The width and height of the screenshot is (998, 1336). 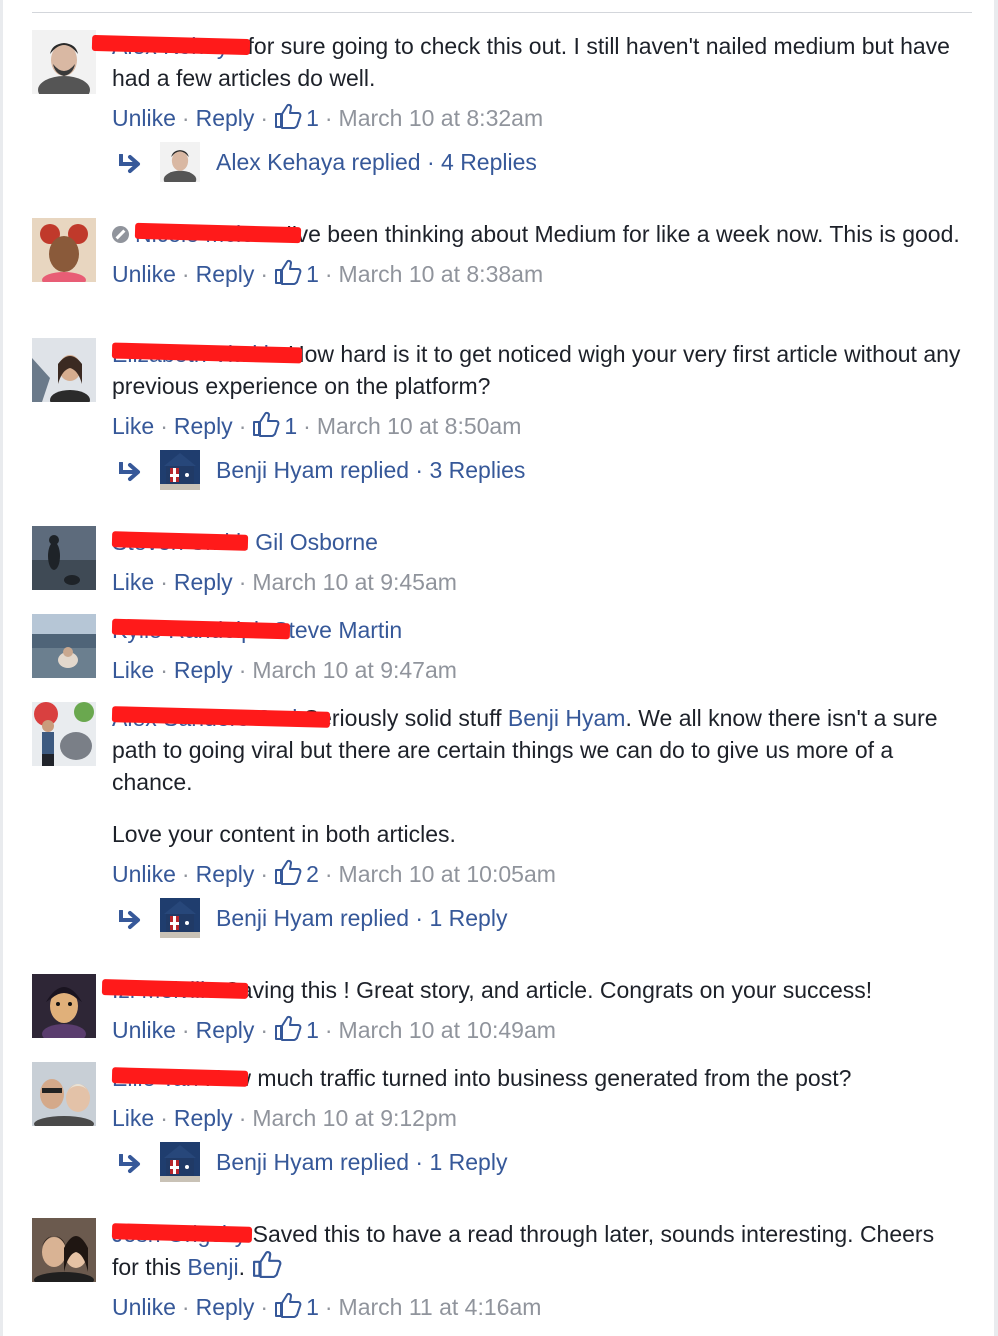 I want to click on author-name: Ellie Tan, so click(x=180, y=1078).